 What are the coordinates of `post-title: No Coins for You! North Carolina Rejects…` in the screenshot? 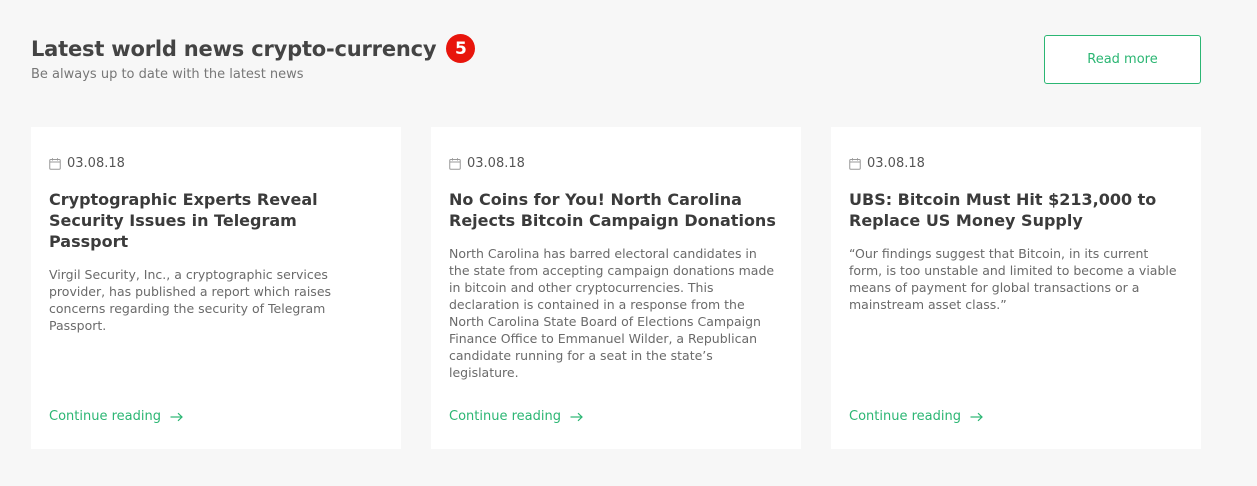 It's located at (614, 210).